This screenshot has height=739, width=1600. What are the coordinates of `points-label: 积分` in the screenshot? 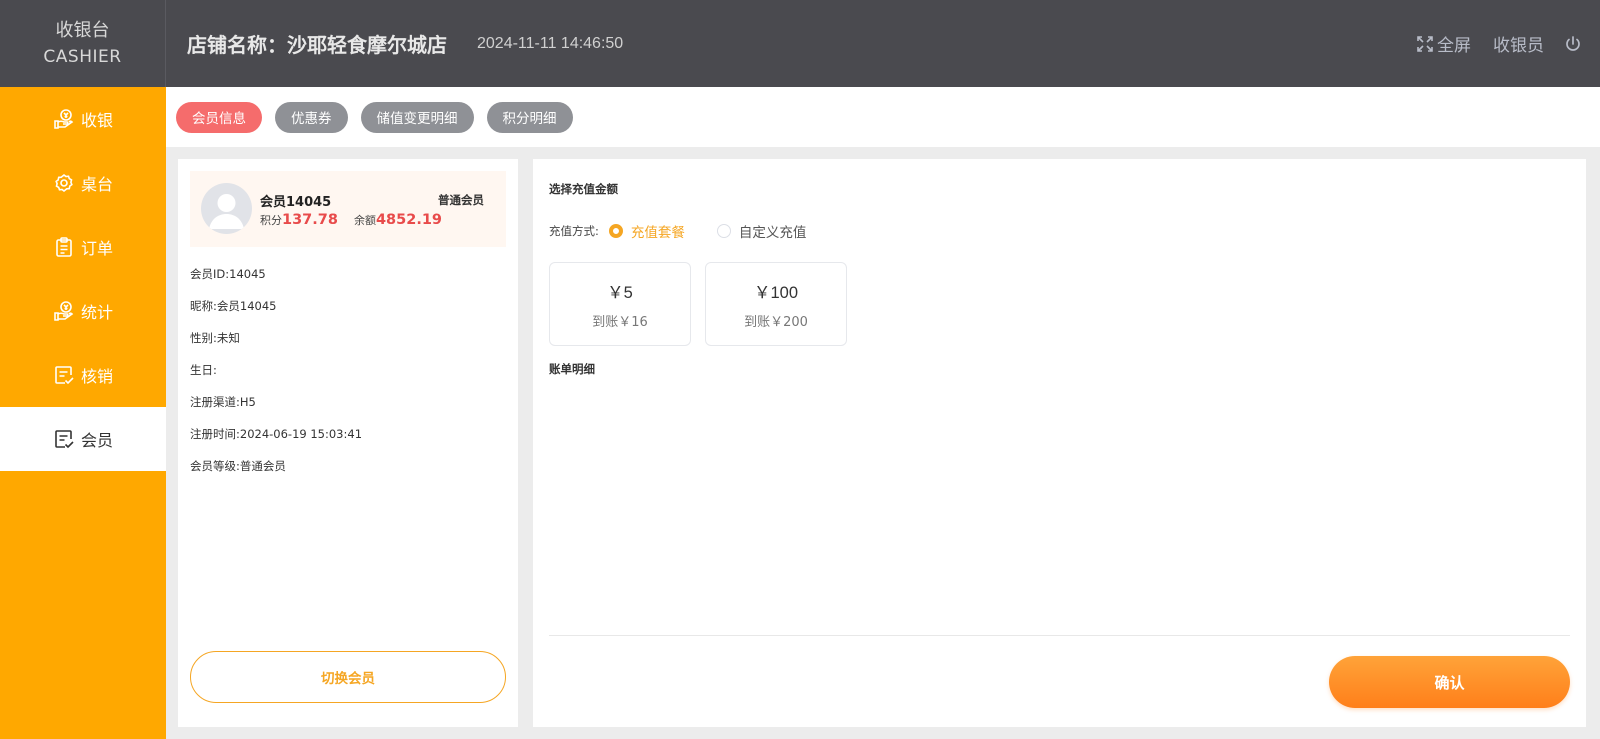 It's located at (271, 220).